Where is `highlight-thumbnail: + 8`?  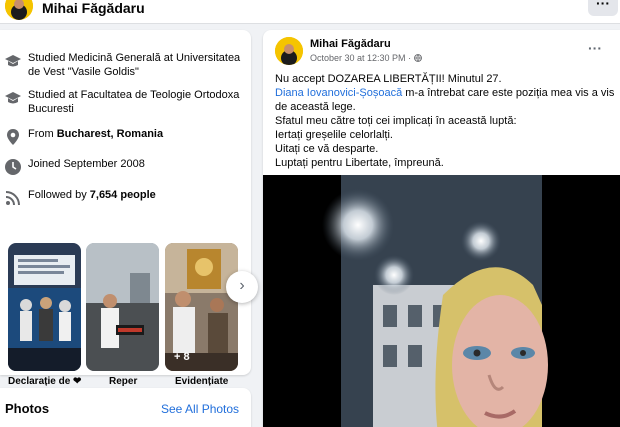 highlight-thumbnail: + 8 is located at coordinates (201, 307).